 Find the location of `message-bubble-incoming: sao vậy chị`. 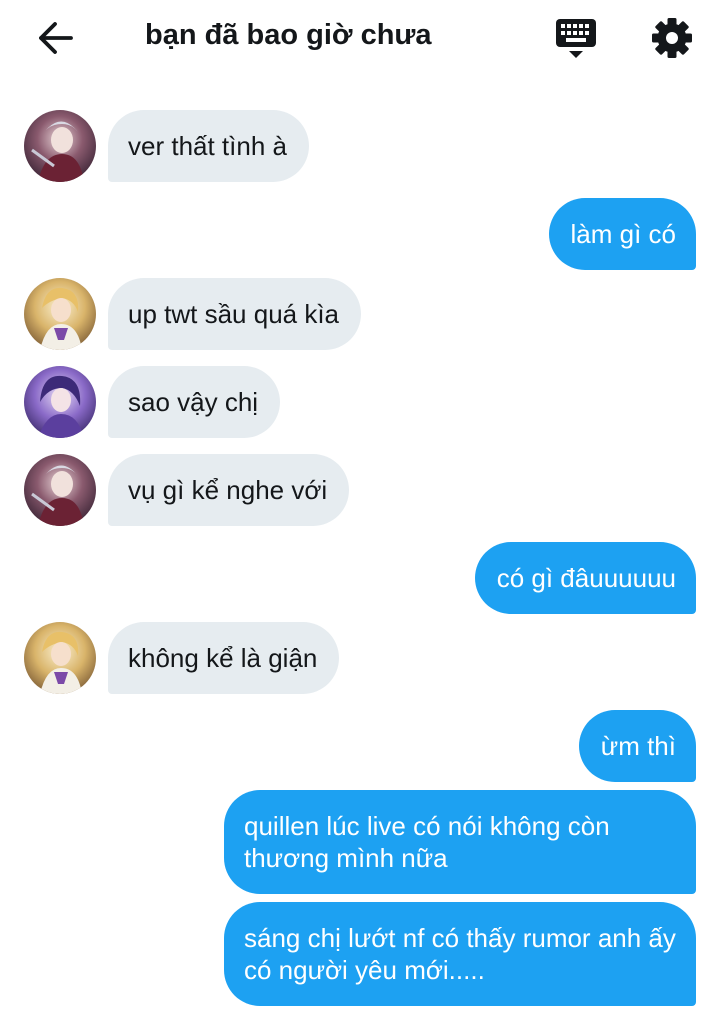

message-bubble-incoming: sao vậy chị is located at coordinates (194, 402).